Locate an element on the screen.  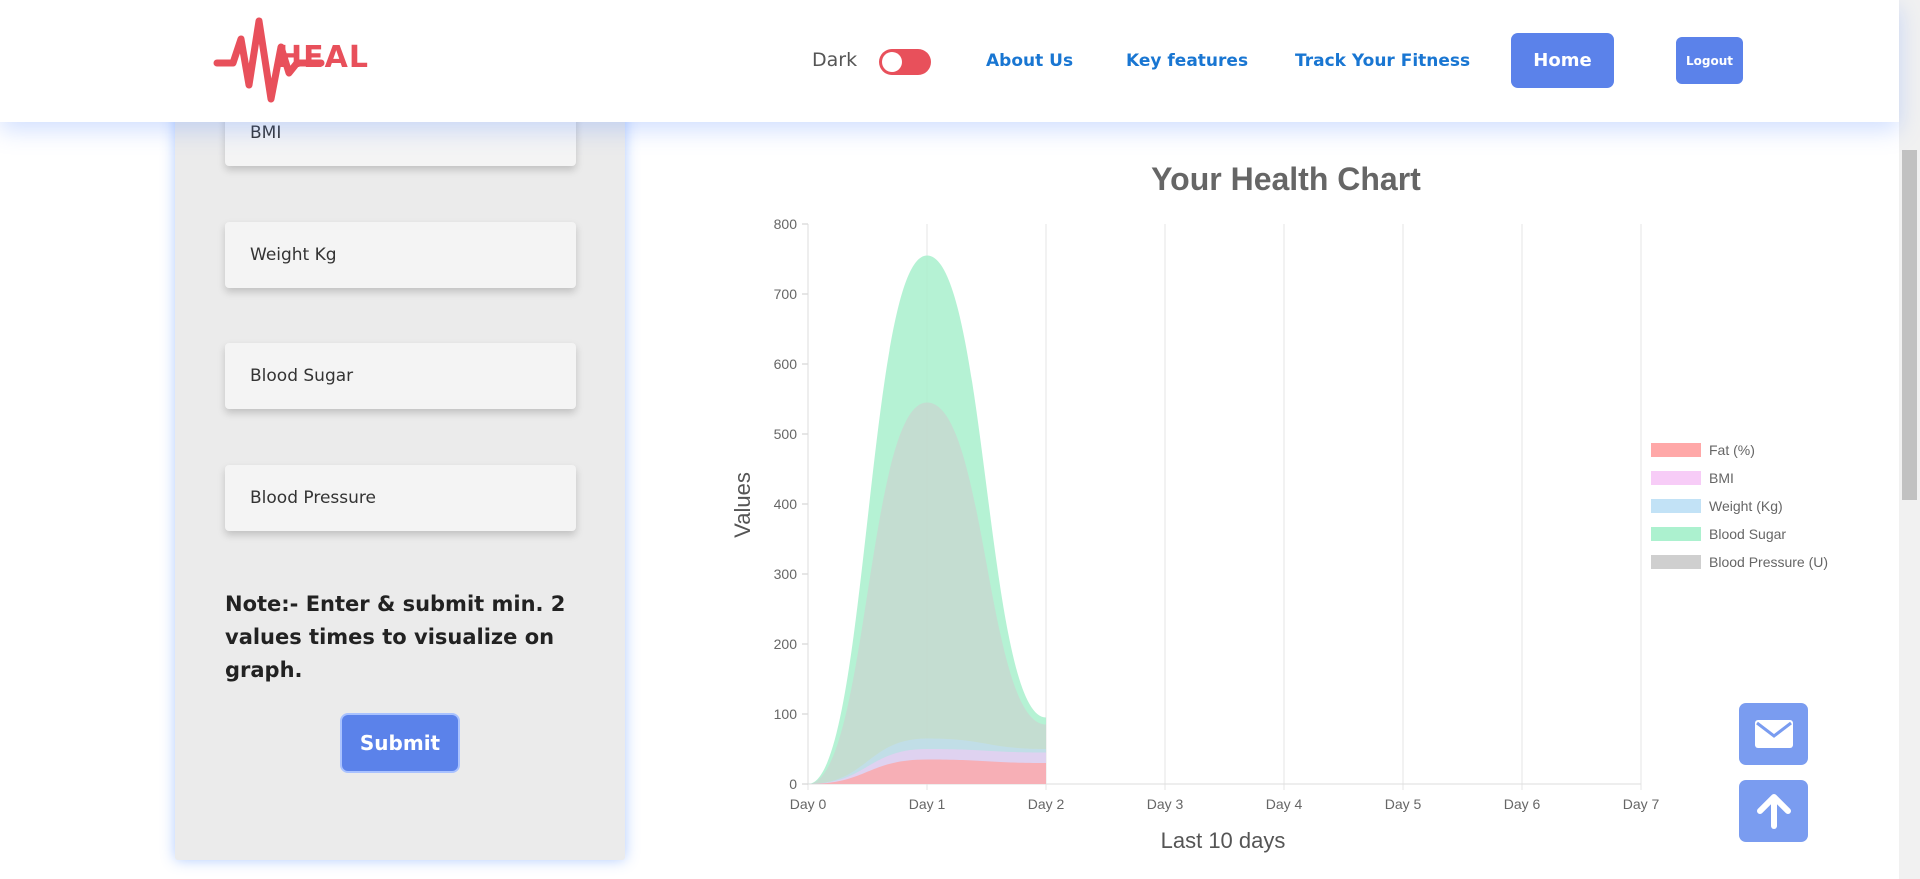
mail-button is located at coordinates (1773, 734).